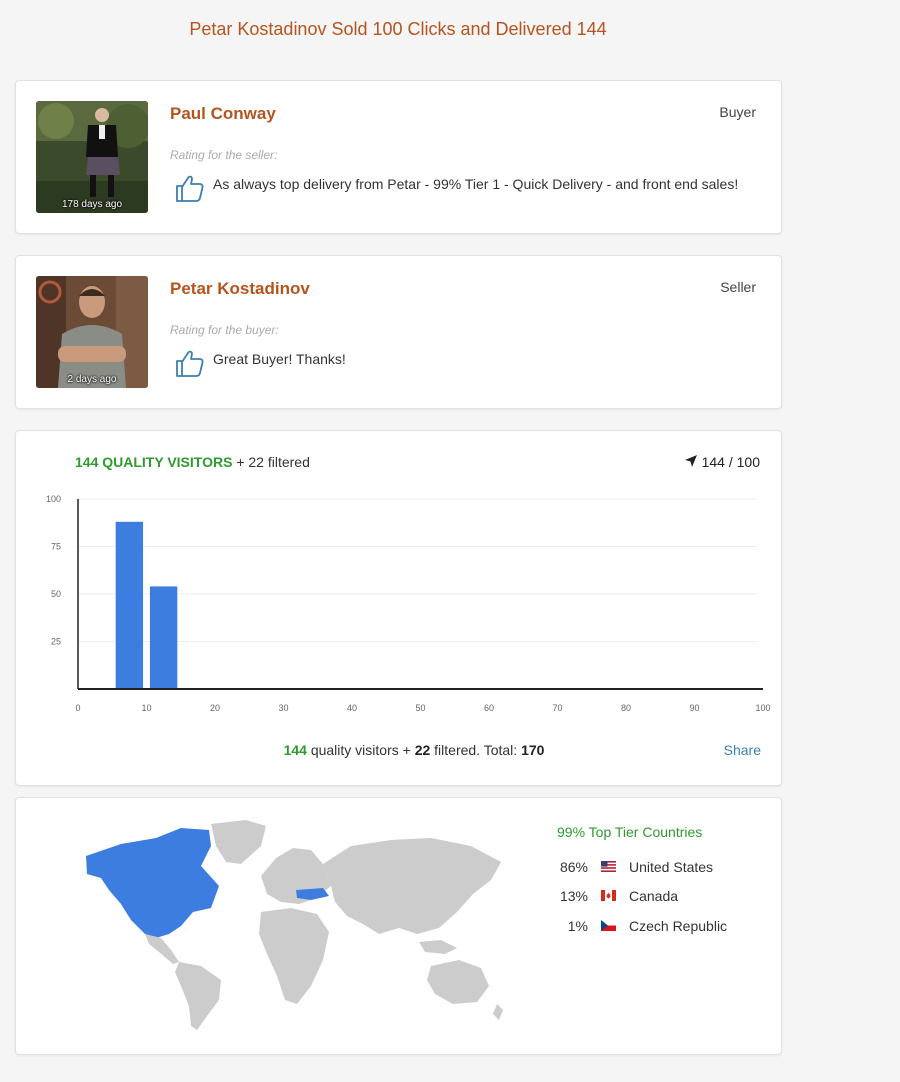 This screenshot has width=900, height=1082. Describe the element at coordinates (678, 926) in the screenshot. I see `country-name: Czech Republic` at that location.